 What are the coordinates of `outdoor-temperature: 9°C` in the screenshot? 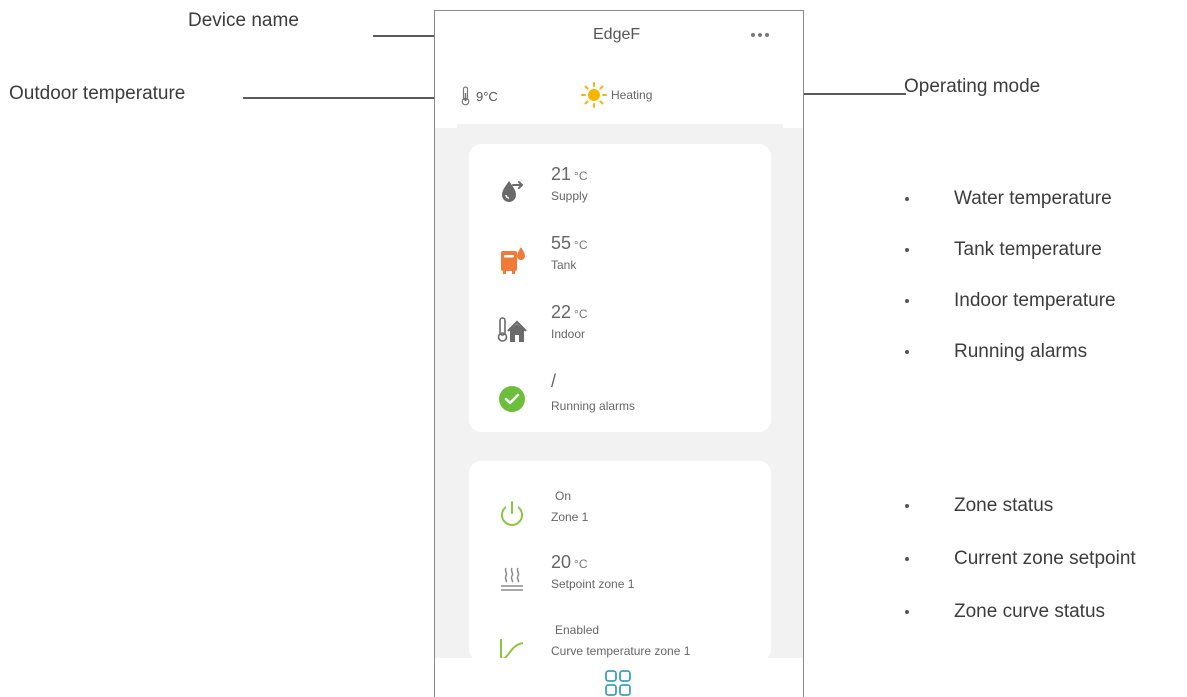 It's located at (479, 96).